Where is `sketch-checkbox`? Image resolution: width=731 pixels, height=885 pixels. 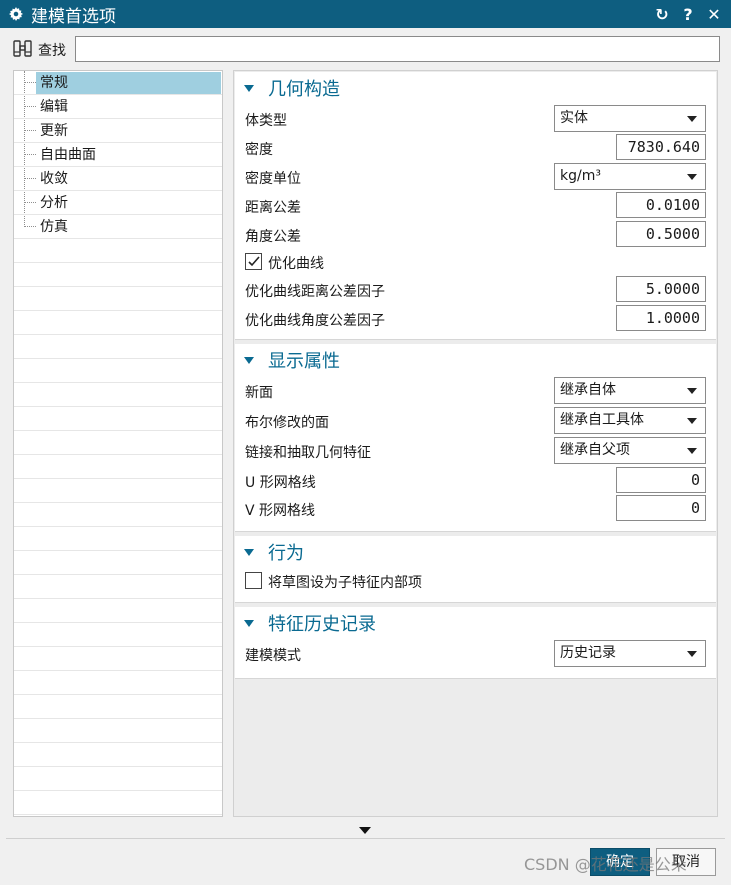
sketch-checkbox is located at coordinates (253, 580).